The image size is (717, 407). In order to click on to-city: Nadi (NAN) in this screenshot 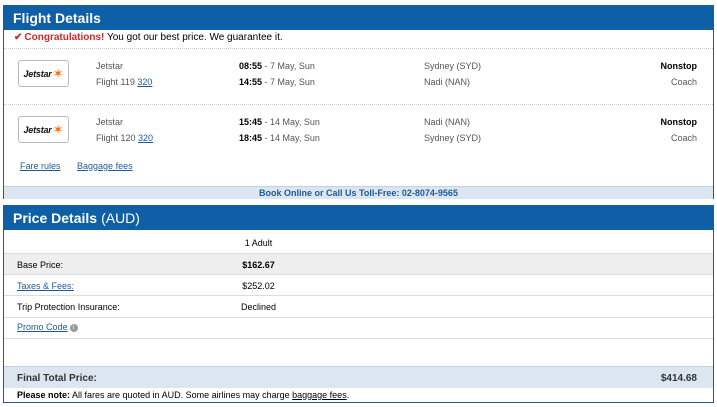, I will do `click(447, 82)`.